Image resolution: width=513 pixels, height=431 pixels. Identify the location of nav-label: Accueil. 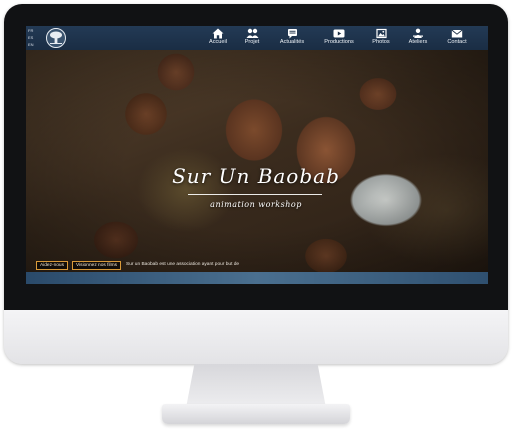
(218, 42).